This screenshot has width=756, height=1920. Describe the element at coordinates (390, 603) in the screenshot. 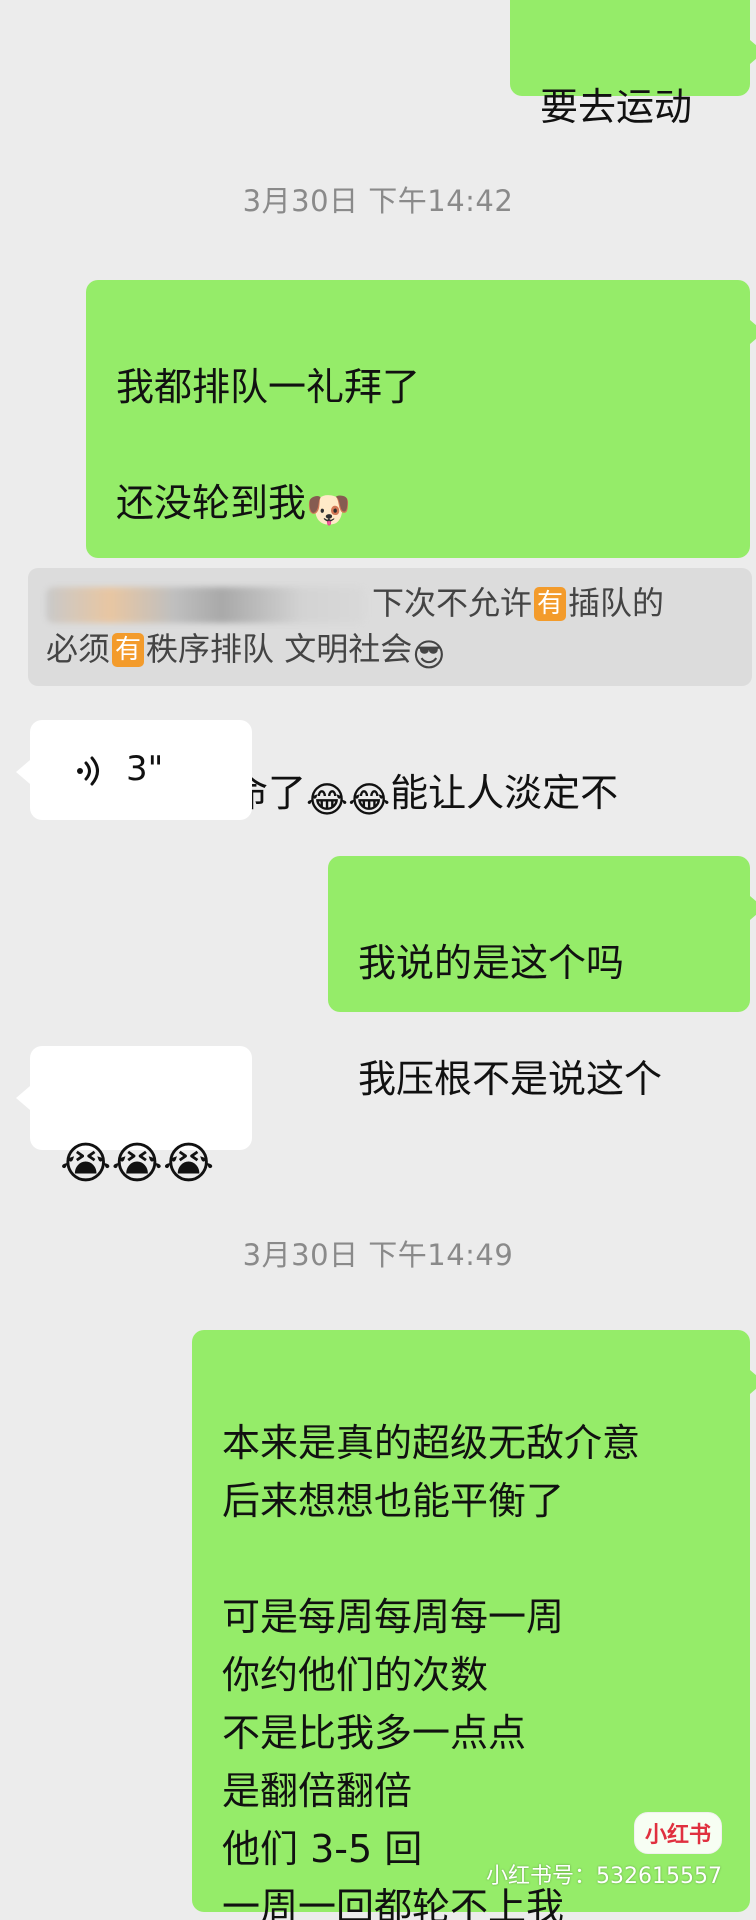

I see `quote-line: 下次不允许有插队的` at that location.